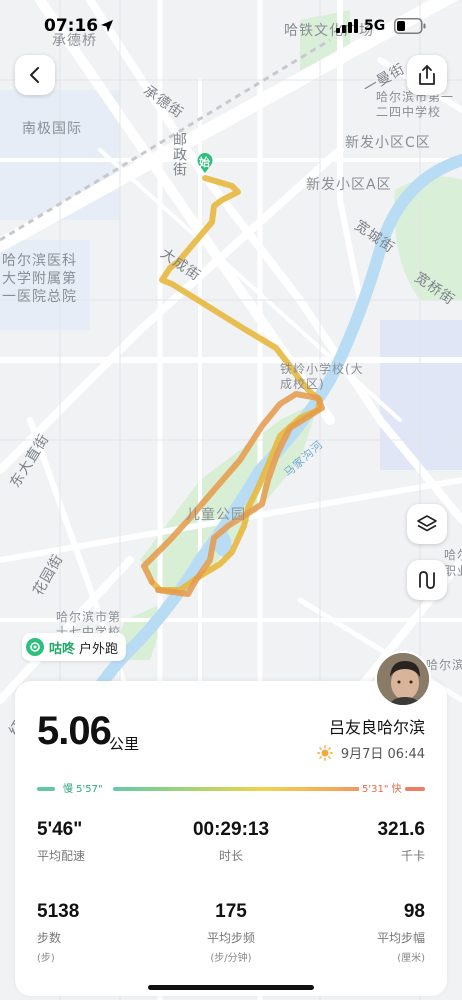  Describe the element at coordinates (412, 856) in the screenshot. I see `stat-label: 千卡` at that location.